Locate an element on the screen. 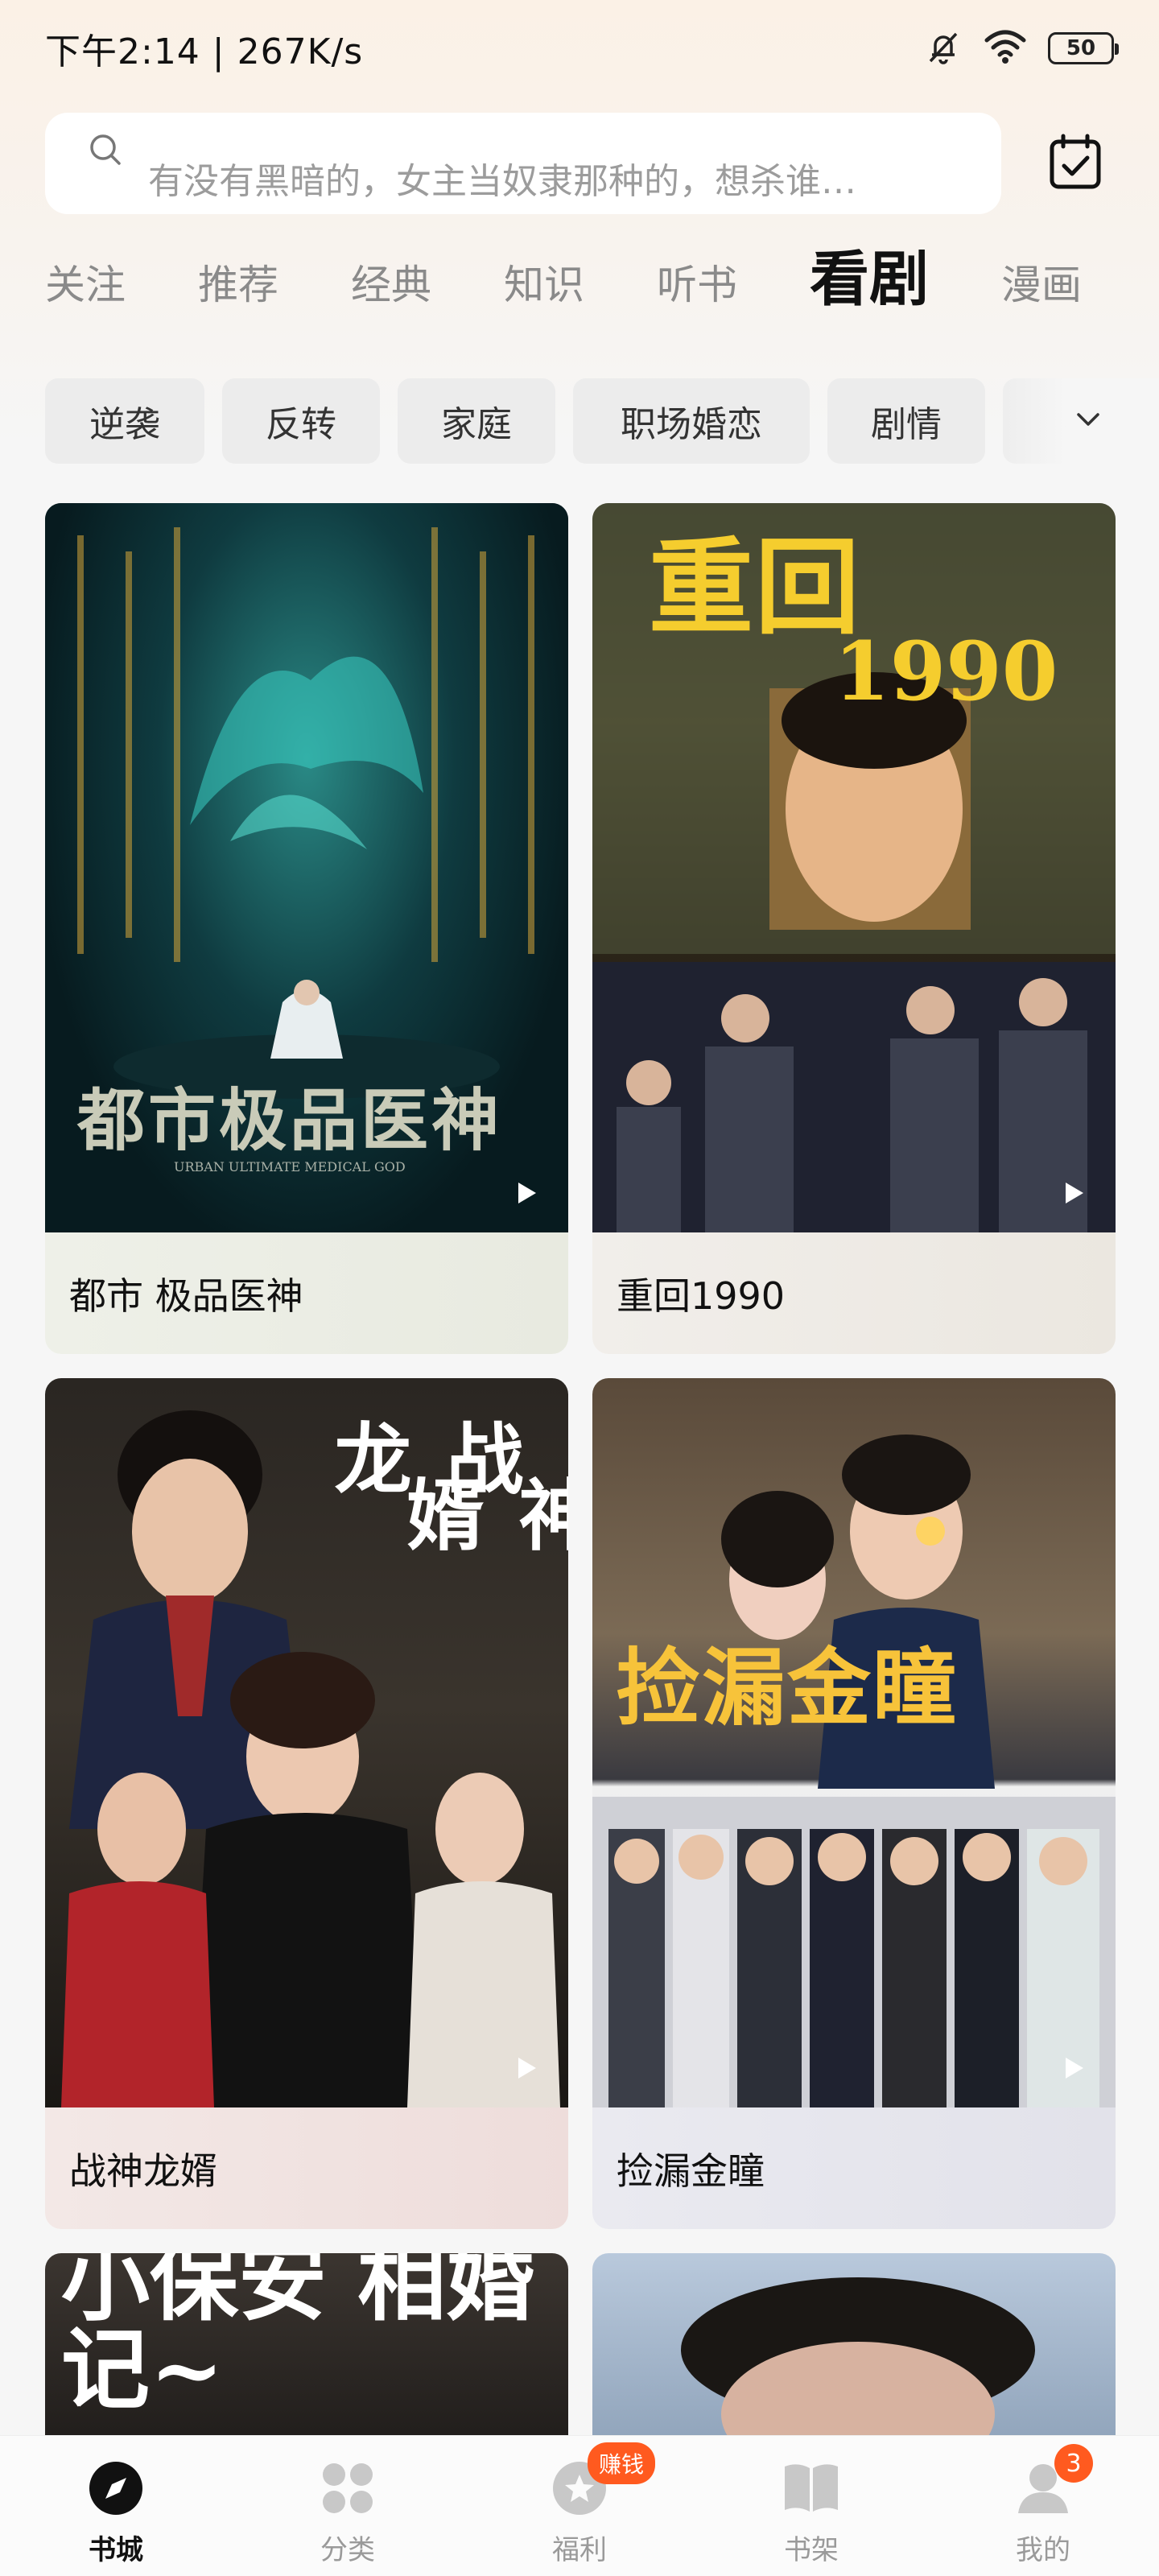 This screenshot has height=2576, width=1159. drama-title: 战神龙婿 is located at coordinates (143, 2171).